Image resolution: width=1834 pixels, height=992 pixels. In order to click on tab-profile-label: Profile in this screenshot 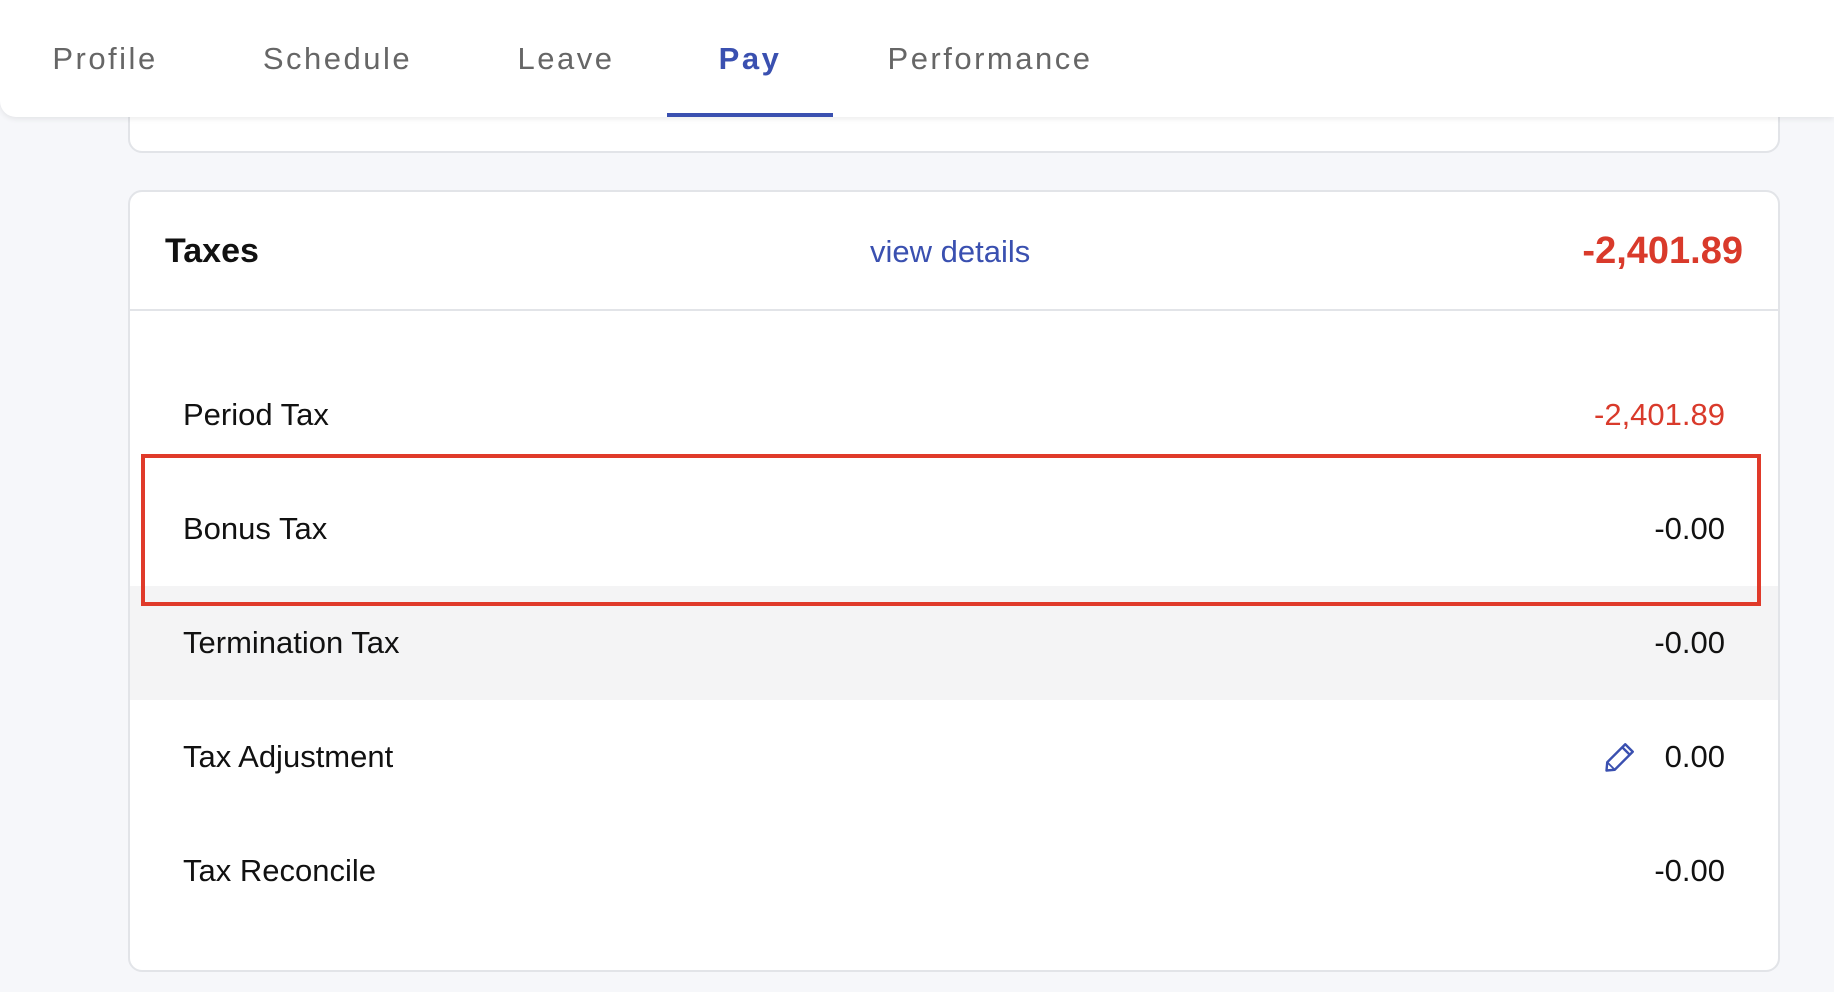, I will do `click(105, 58)`.